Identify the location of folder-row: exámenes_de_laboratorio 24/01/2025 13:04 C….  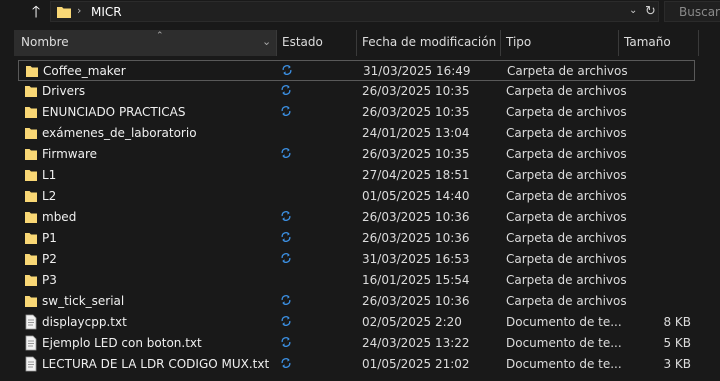
(356, 133).